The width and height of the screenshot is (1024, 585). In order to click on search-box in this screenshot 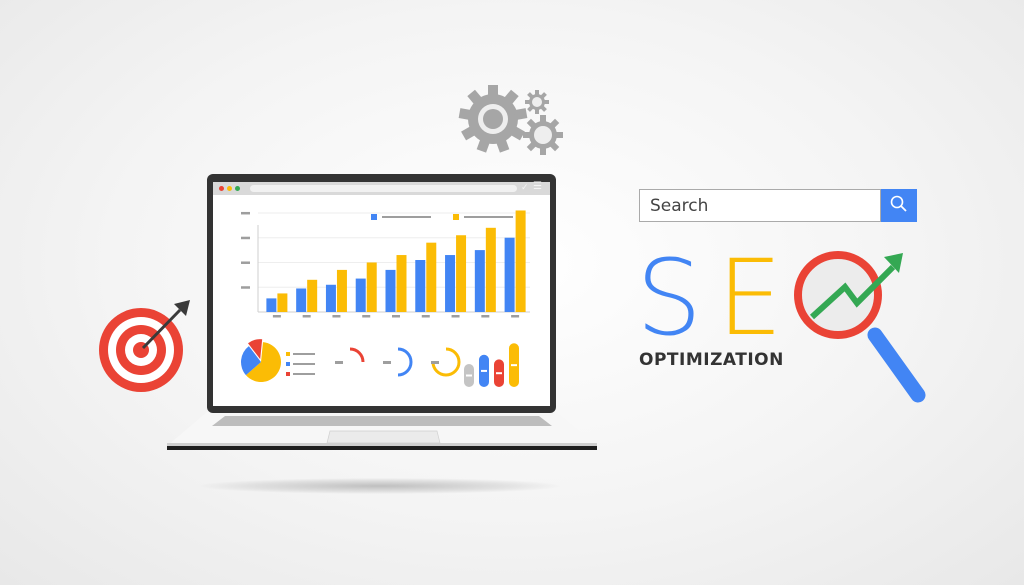, I will do `click(760, 205)`.